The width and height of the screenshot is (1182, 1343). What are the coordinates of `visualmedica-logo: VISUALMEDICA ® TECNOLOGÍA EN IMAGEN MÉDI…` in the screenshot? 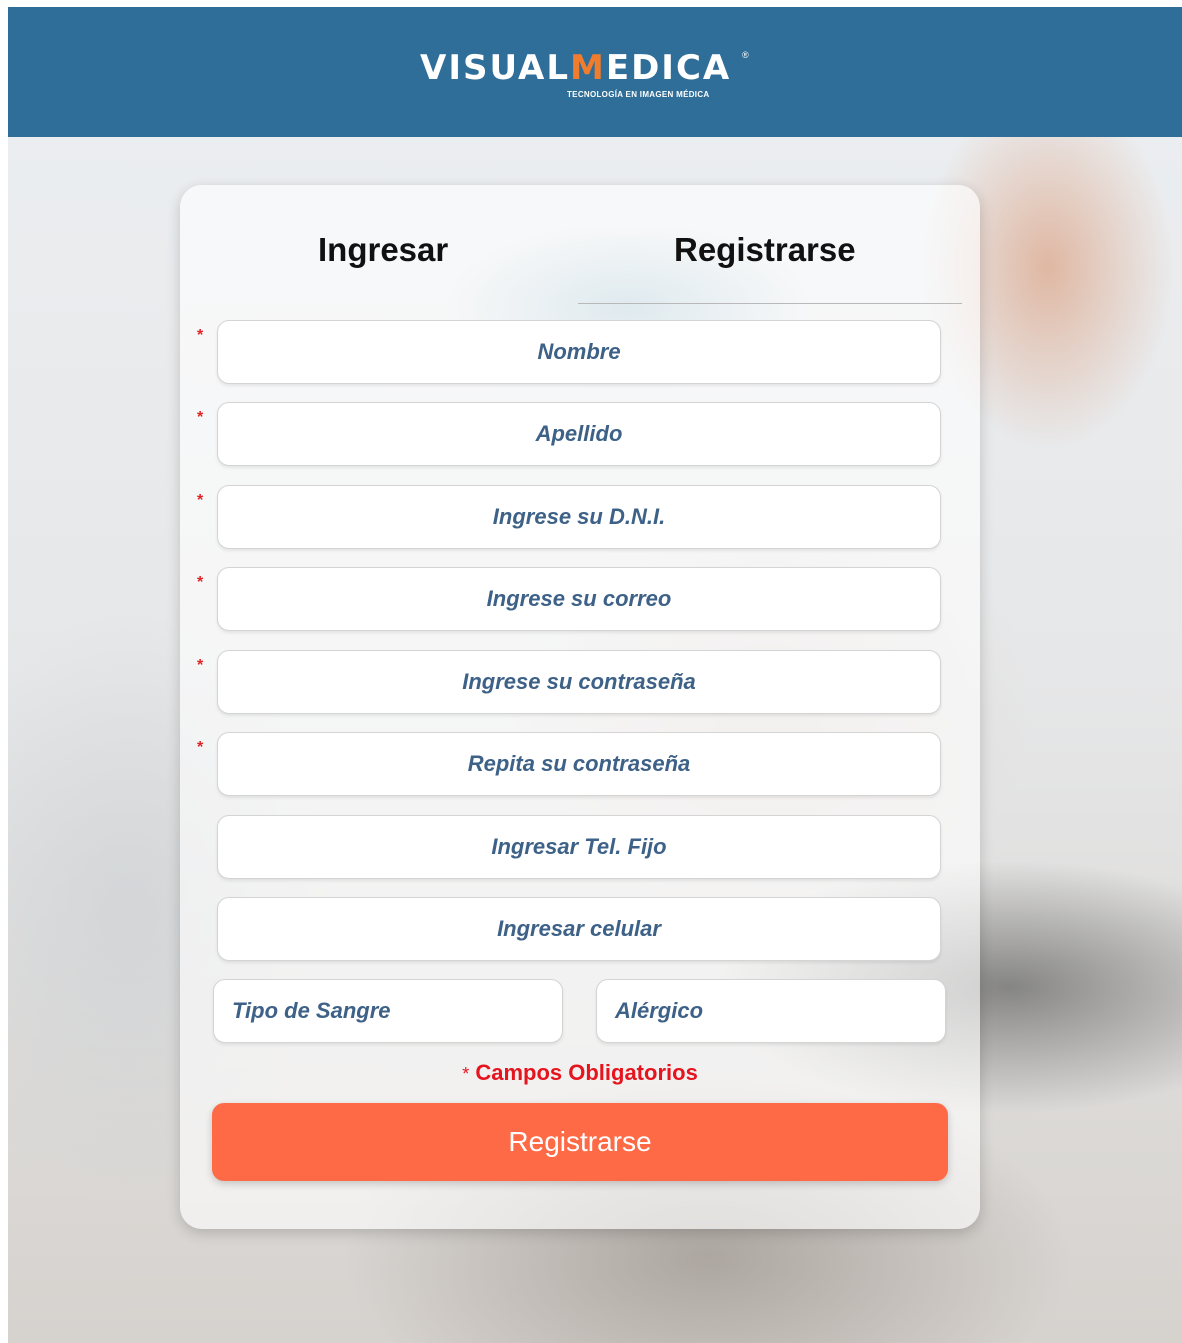 It's located at (590, 72).